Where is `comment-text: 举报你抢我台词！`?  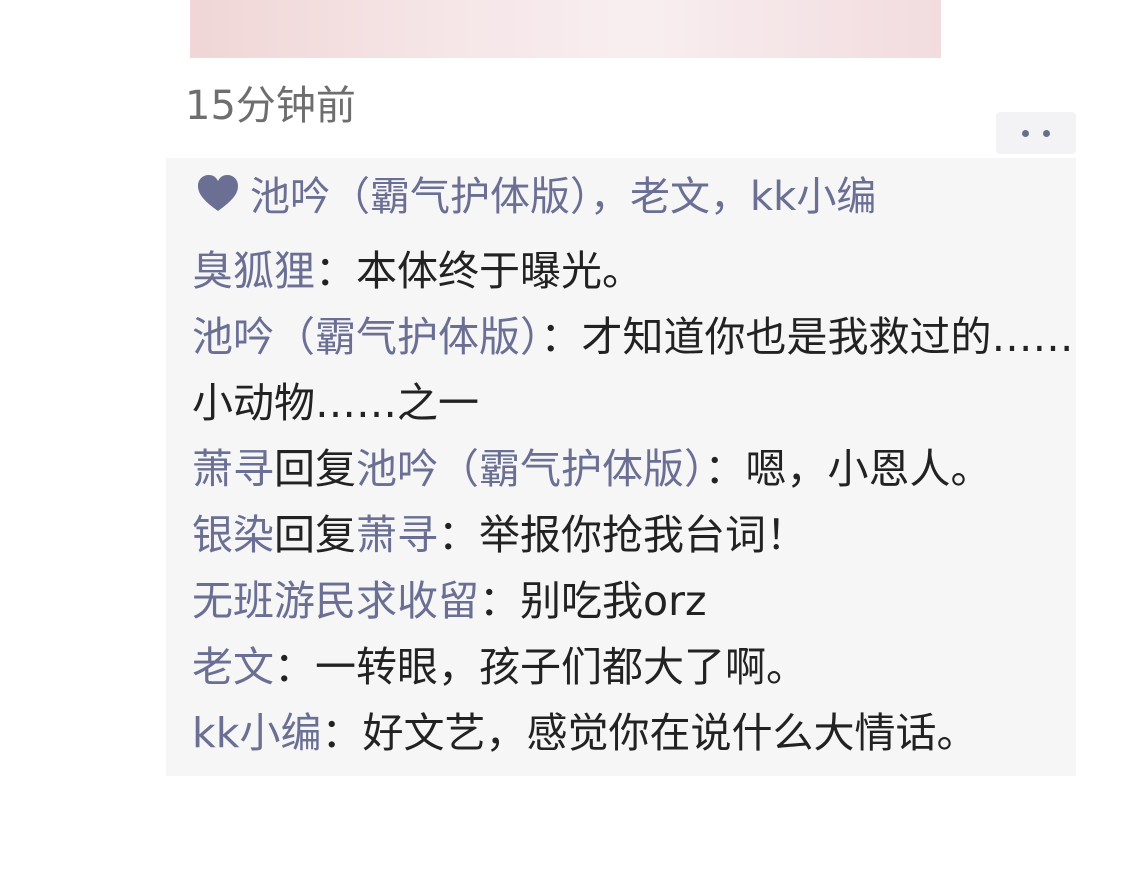 comment-text: 举报你抢我台词！ is located at coordinates (643, 535).